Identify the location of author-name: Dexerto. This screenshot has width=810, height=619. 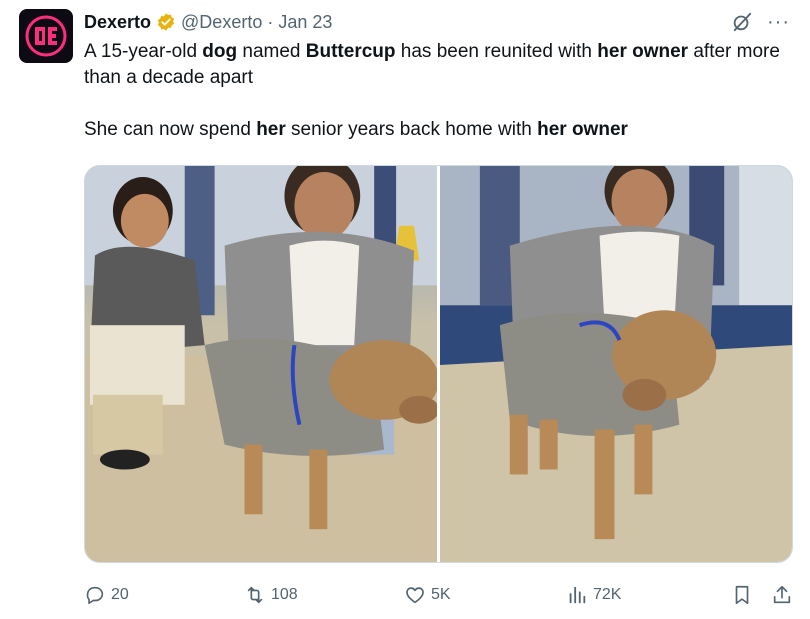
(117, 22).